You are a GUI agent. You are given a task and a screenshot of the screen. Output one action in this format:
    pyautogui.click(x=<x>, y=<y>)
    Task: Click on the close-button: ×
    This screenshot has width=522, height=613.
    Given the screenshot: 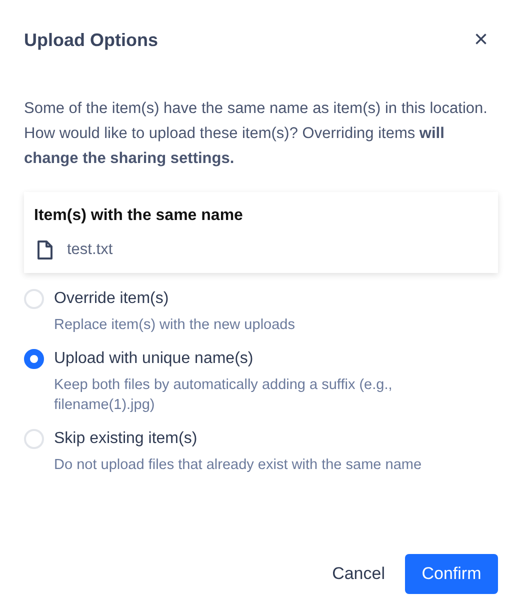 What is the action you would take?
    pyautogui.click(x=481, y=40)
    